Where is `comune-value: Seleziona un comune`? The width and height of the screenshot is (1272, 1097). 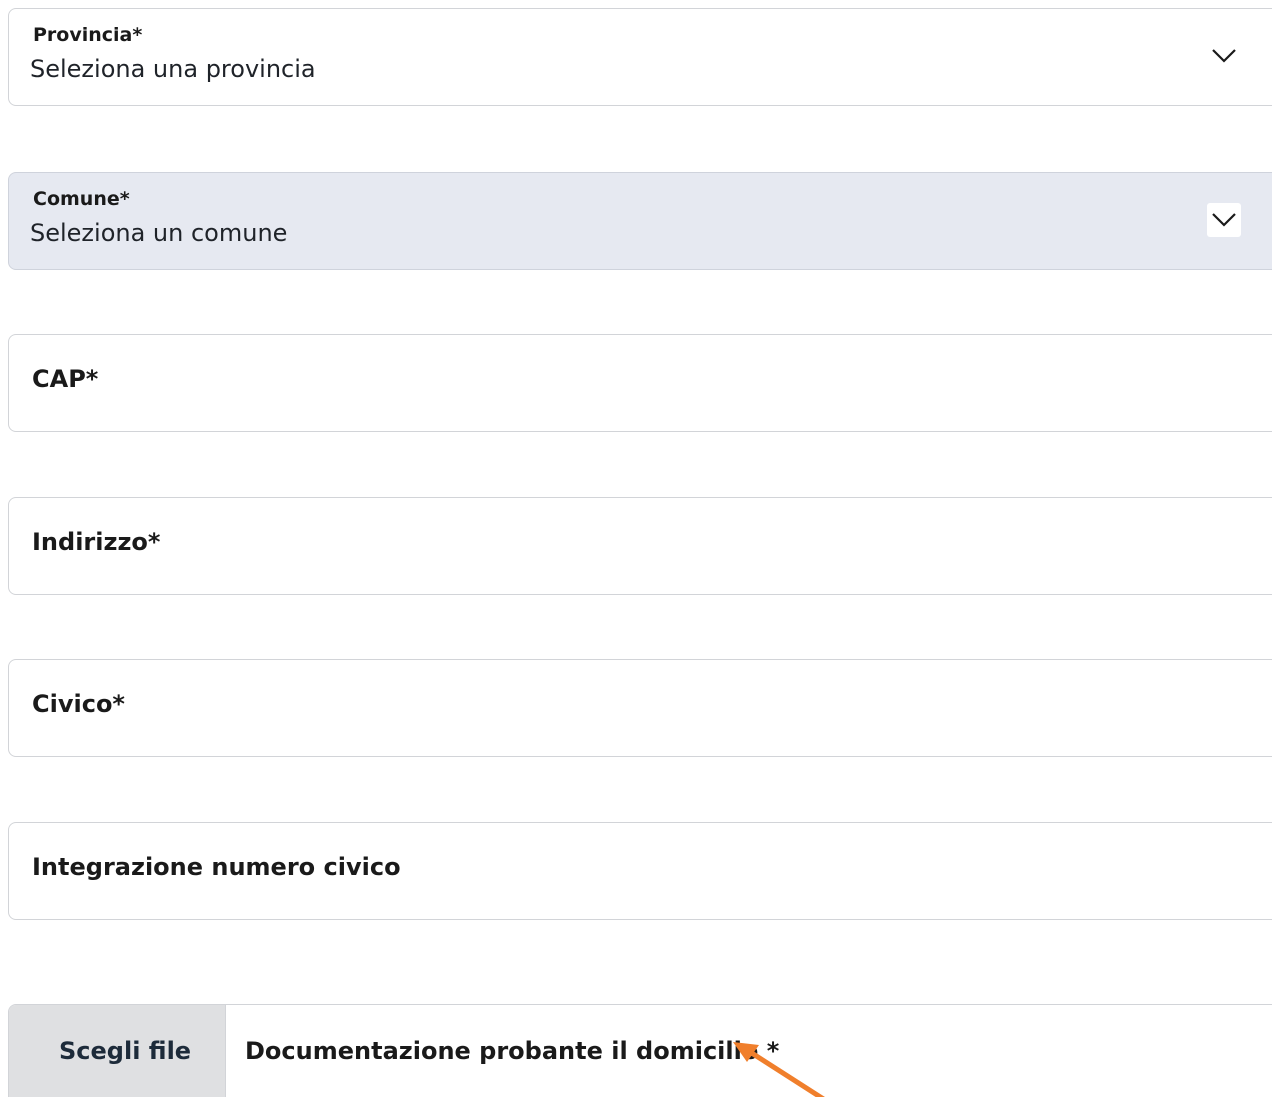
comune-value: Seleziona un comune is located at coordinates (159, 233).